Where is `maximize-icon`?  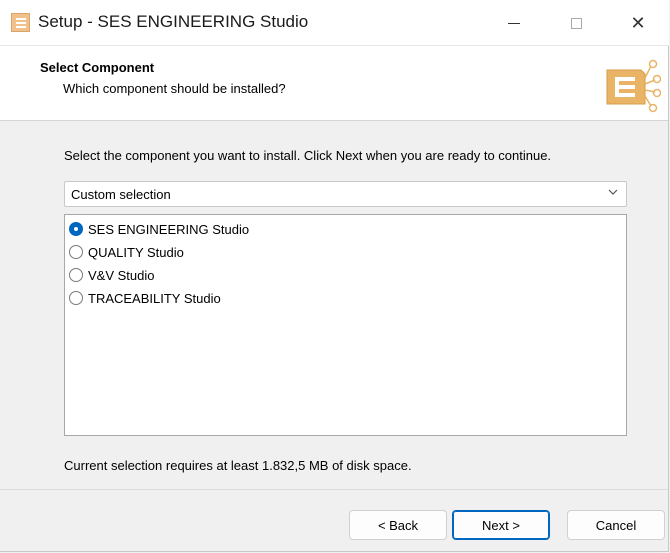 maximize-icon is located at coordinates (576, 23).